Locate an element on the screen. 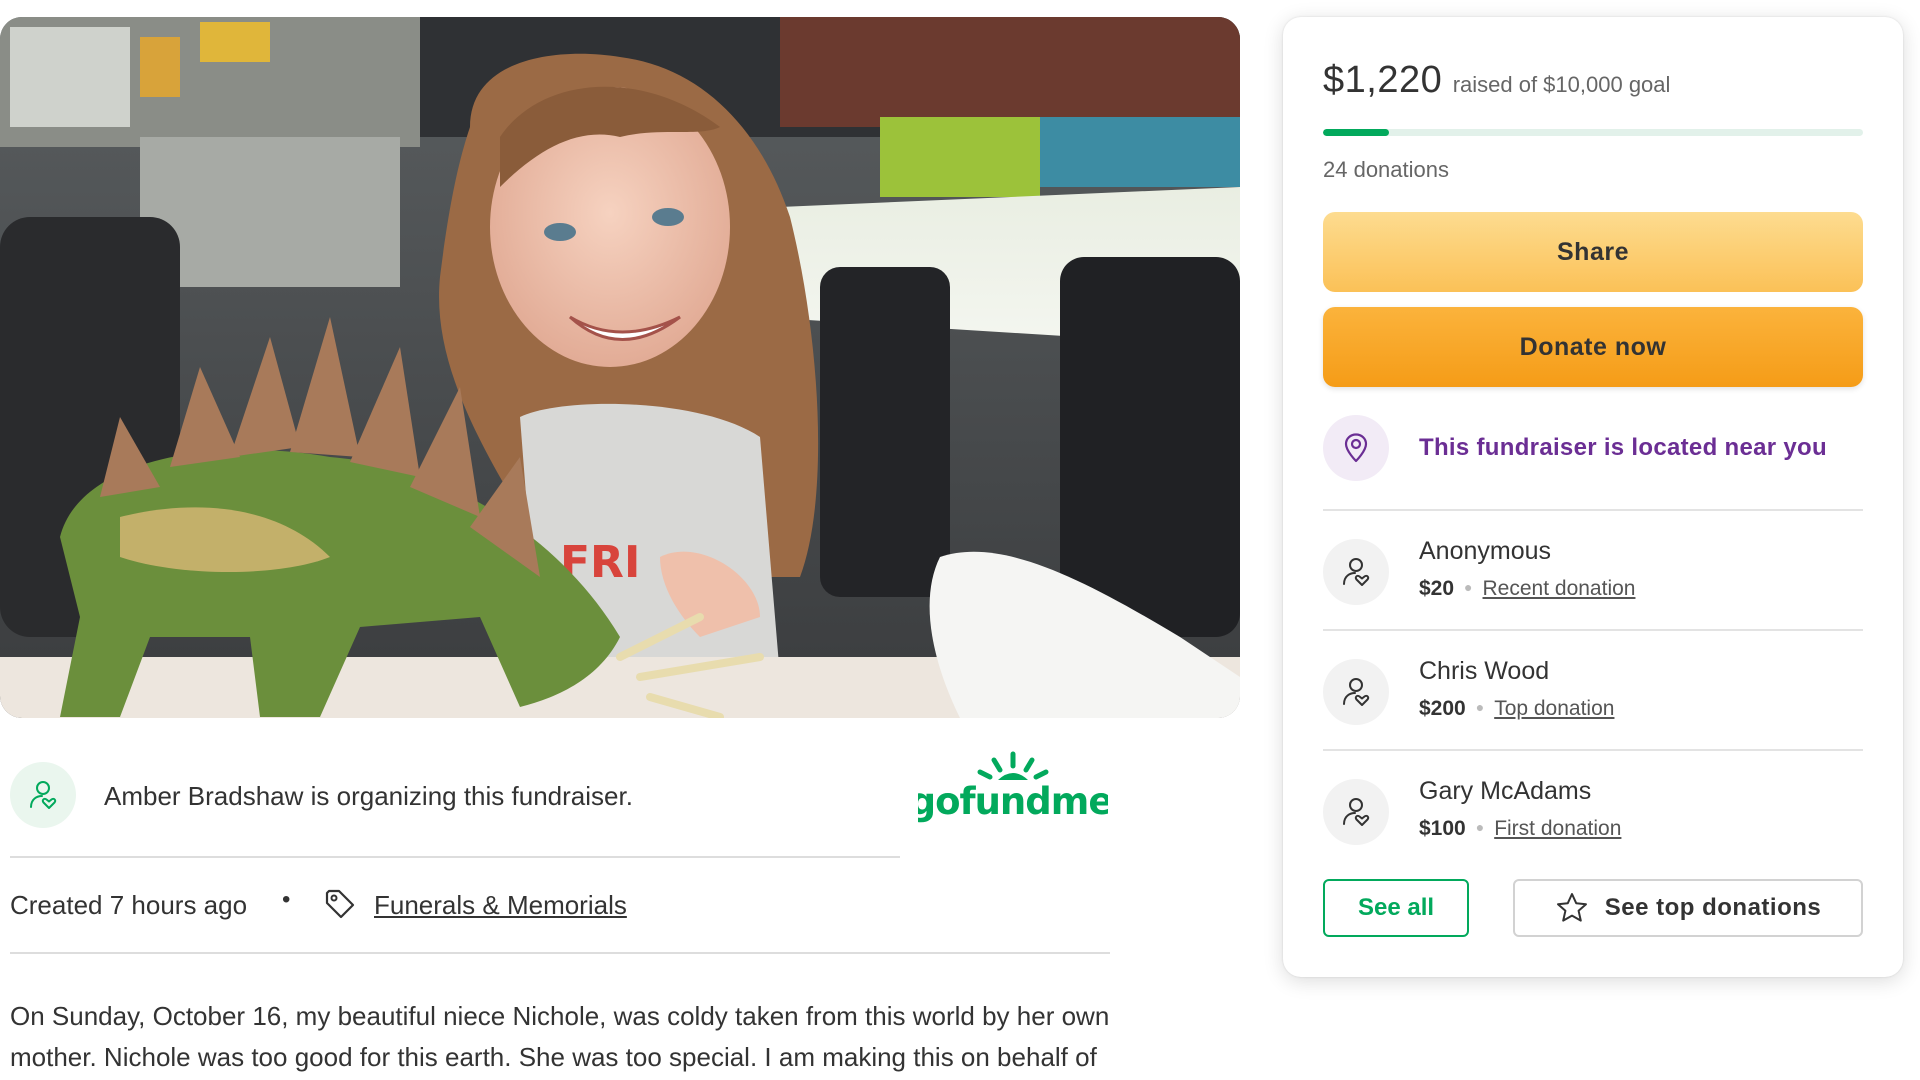 This screenshot has width=1920, height=1080. gofundme-logo: gofundme is located at coordinates (1013, 786).